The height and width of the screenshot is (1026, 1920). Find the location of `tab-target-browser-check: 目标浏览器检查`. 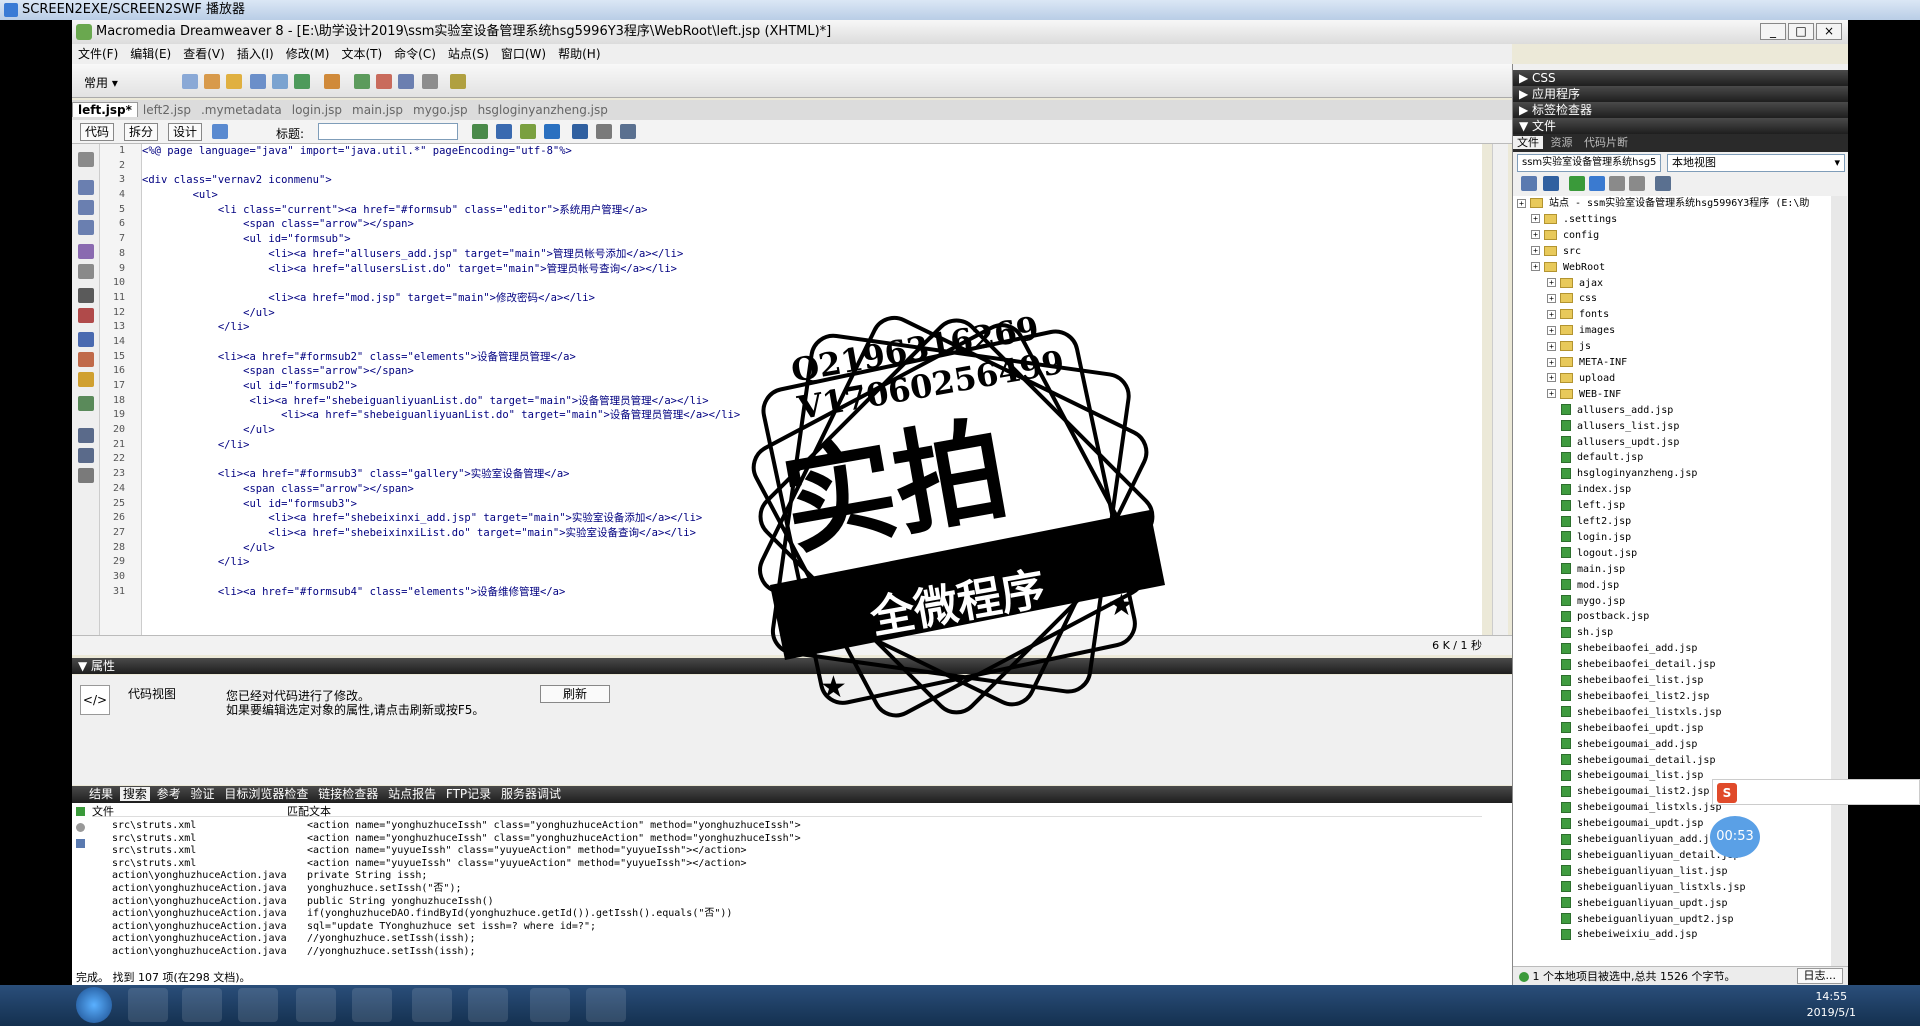

tab-target-browser-check: 目标浏览器检查 is located at coordinates (266, 794).